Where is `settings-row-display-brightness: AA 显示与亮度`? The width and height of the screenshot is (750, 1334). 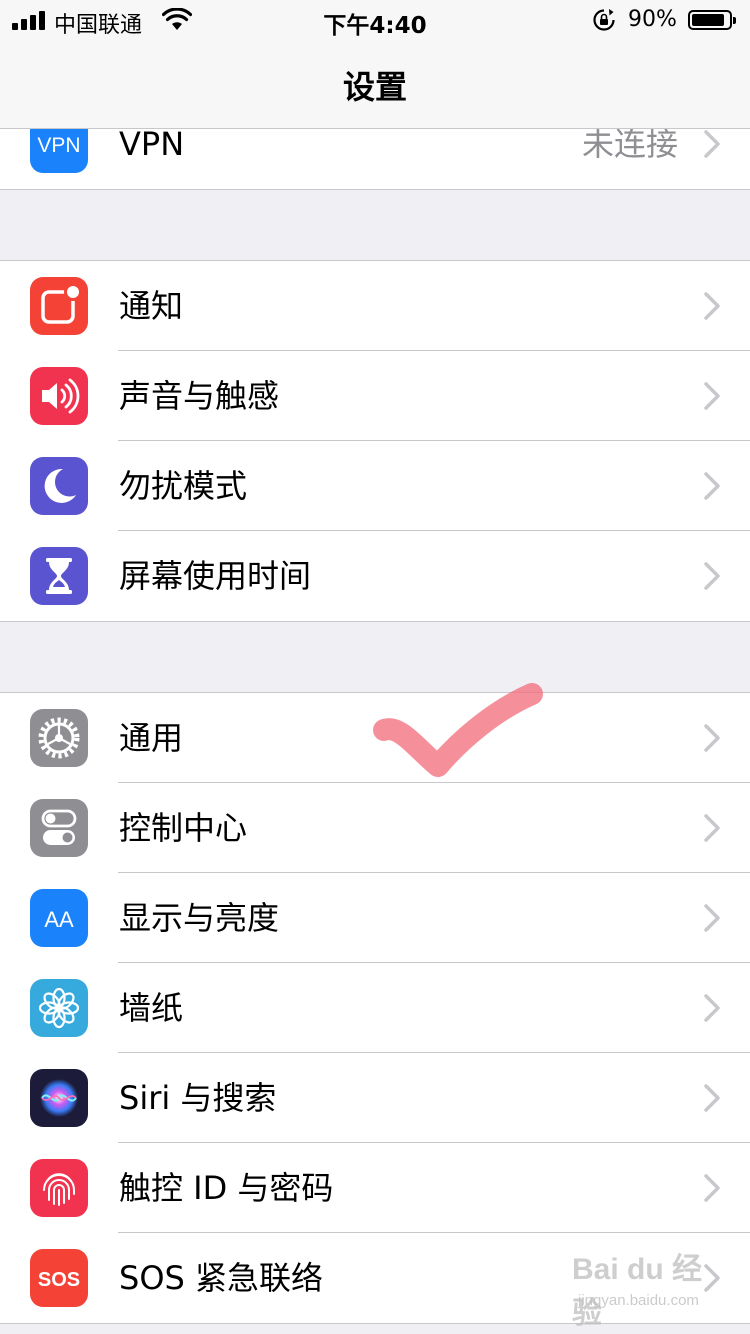 settings-row-display-brightness: AA 显示与亮度 is located at coordinates (375, 918).